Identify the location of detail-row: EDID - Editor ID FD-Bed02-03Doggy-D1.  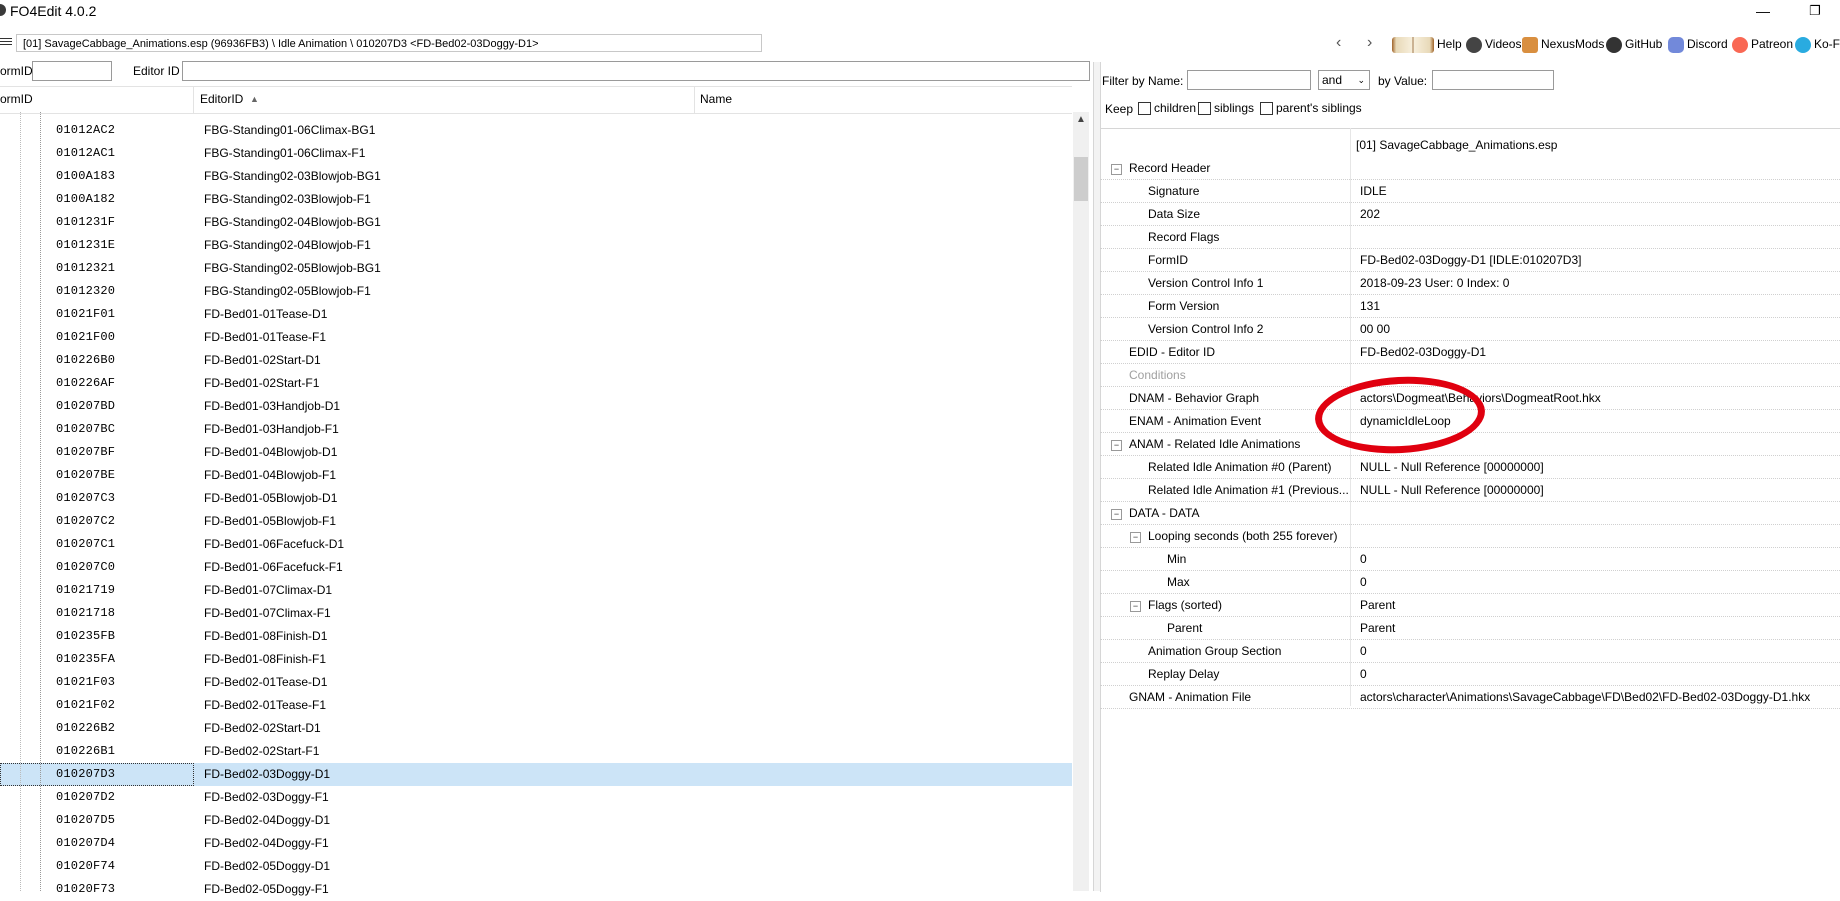
(1470, 352).